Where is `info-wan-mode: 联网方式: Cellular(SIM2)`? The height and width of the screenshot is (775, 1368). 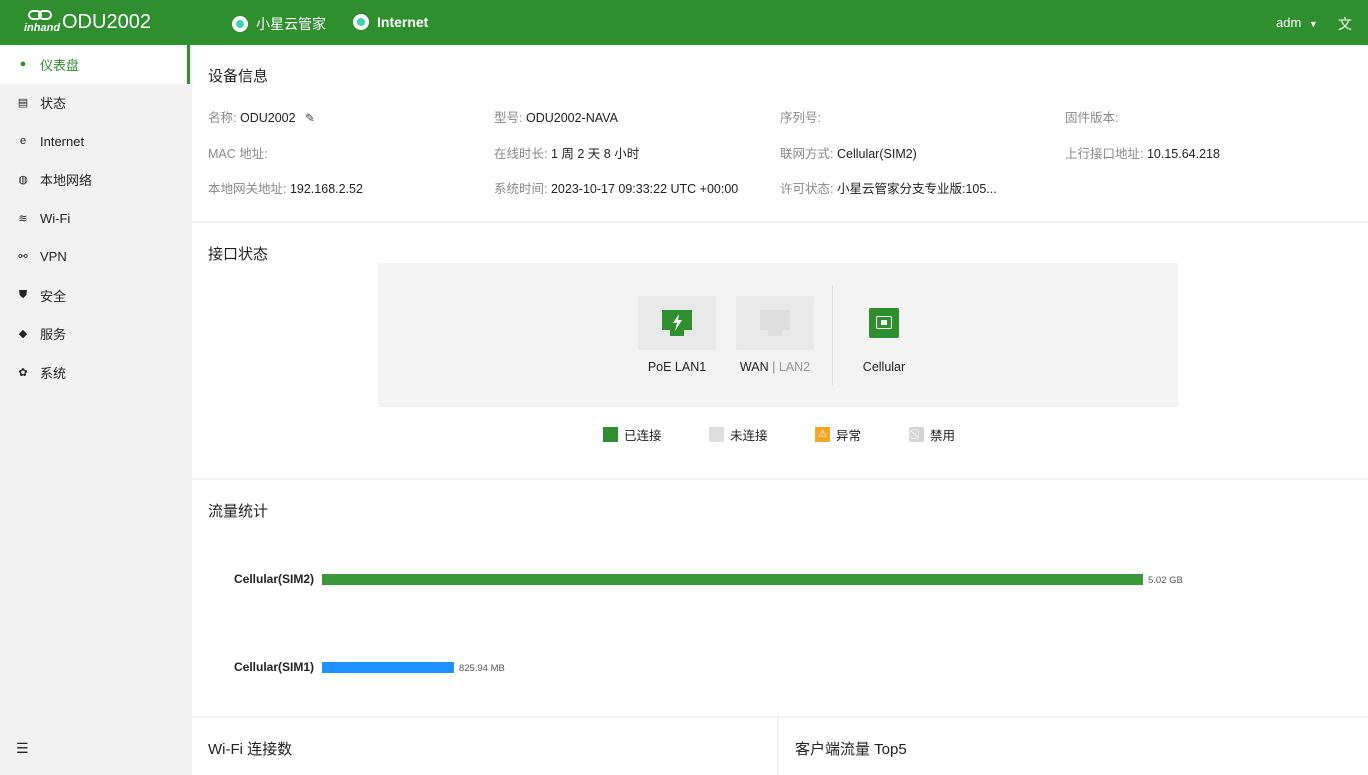 info-wan-mode: 联网方式: Cellular(SIM2) is located at coordinates (848, 154).